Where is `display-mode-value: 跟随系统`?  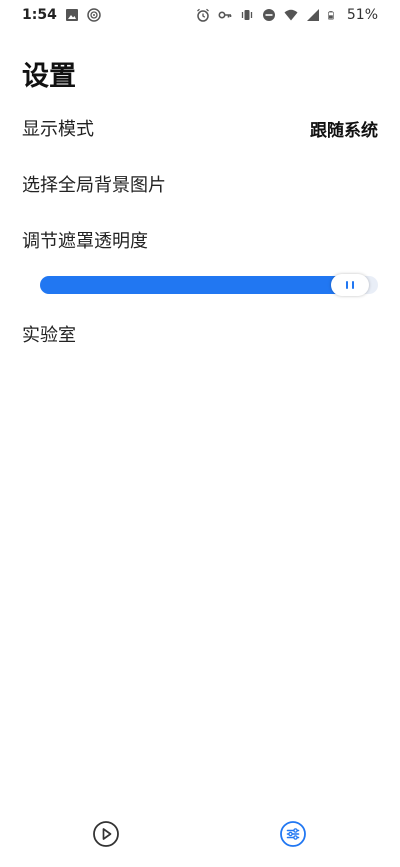 display-mode-value: 跟随系统 is located at coordinates (344, 128).